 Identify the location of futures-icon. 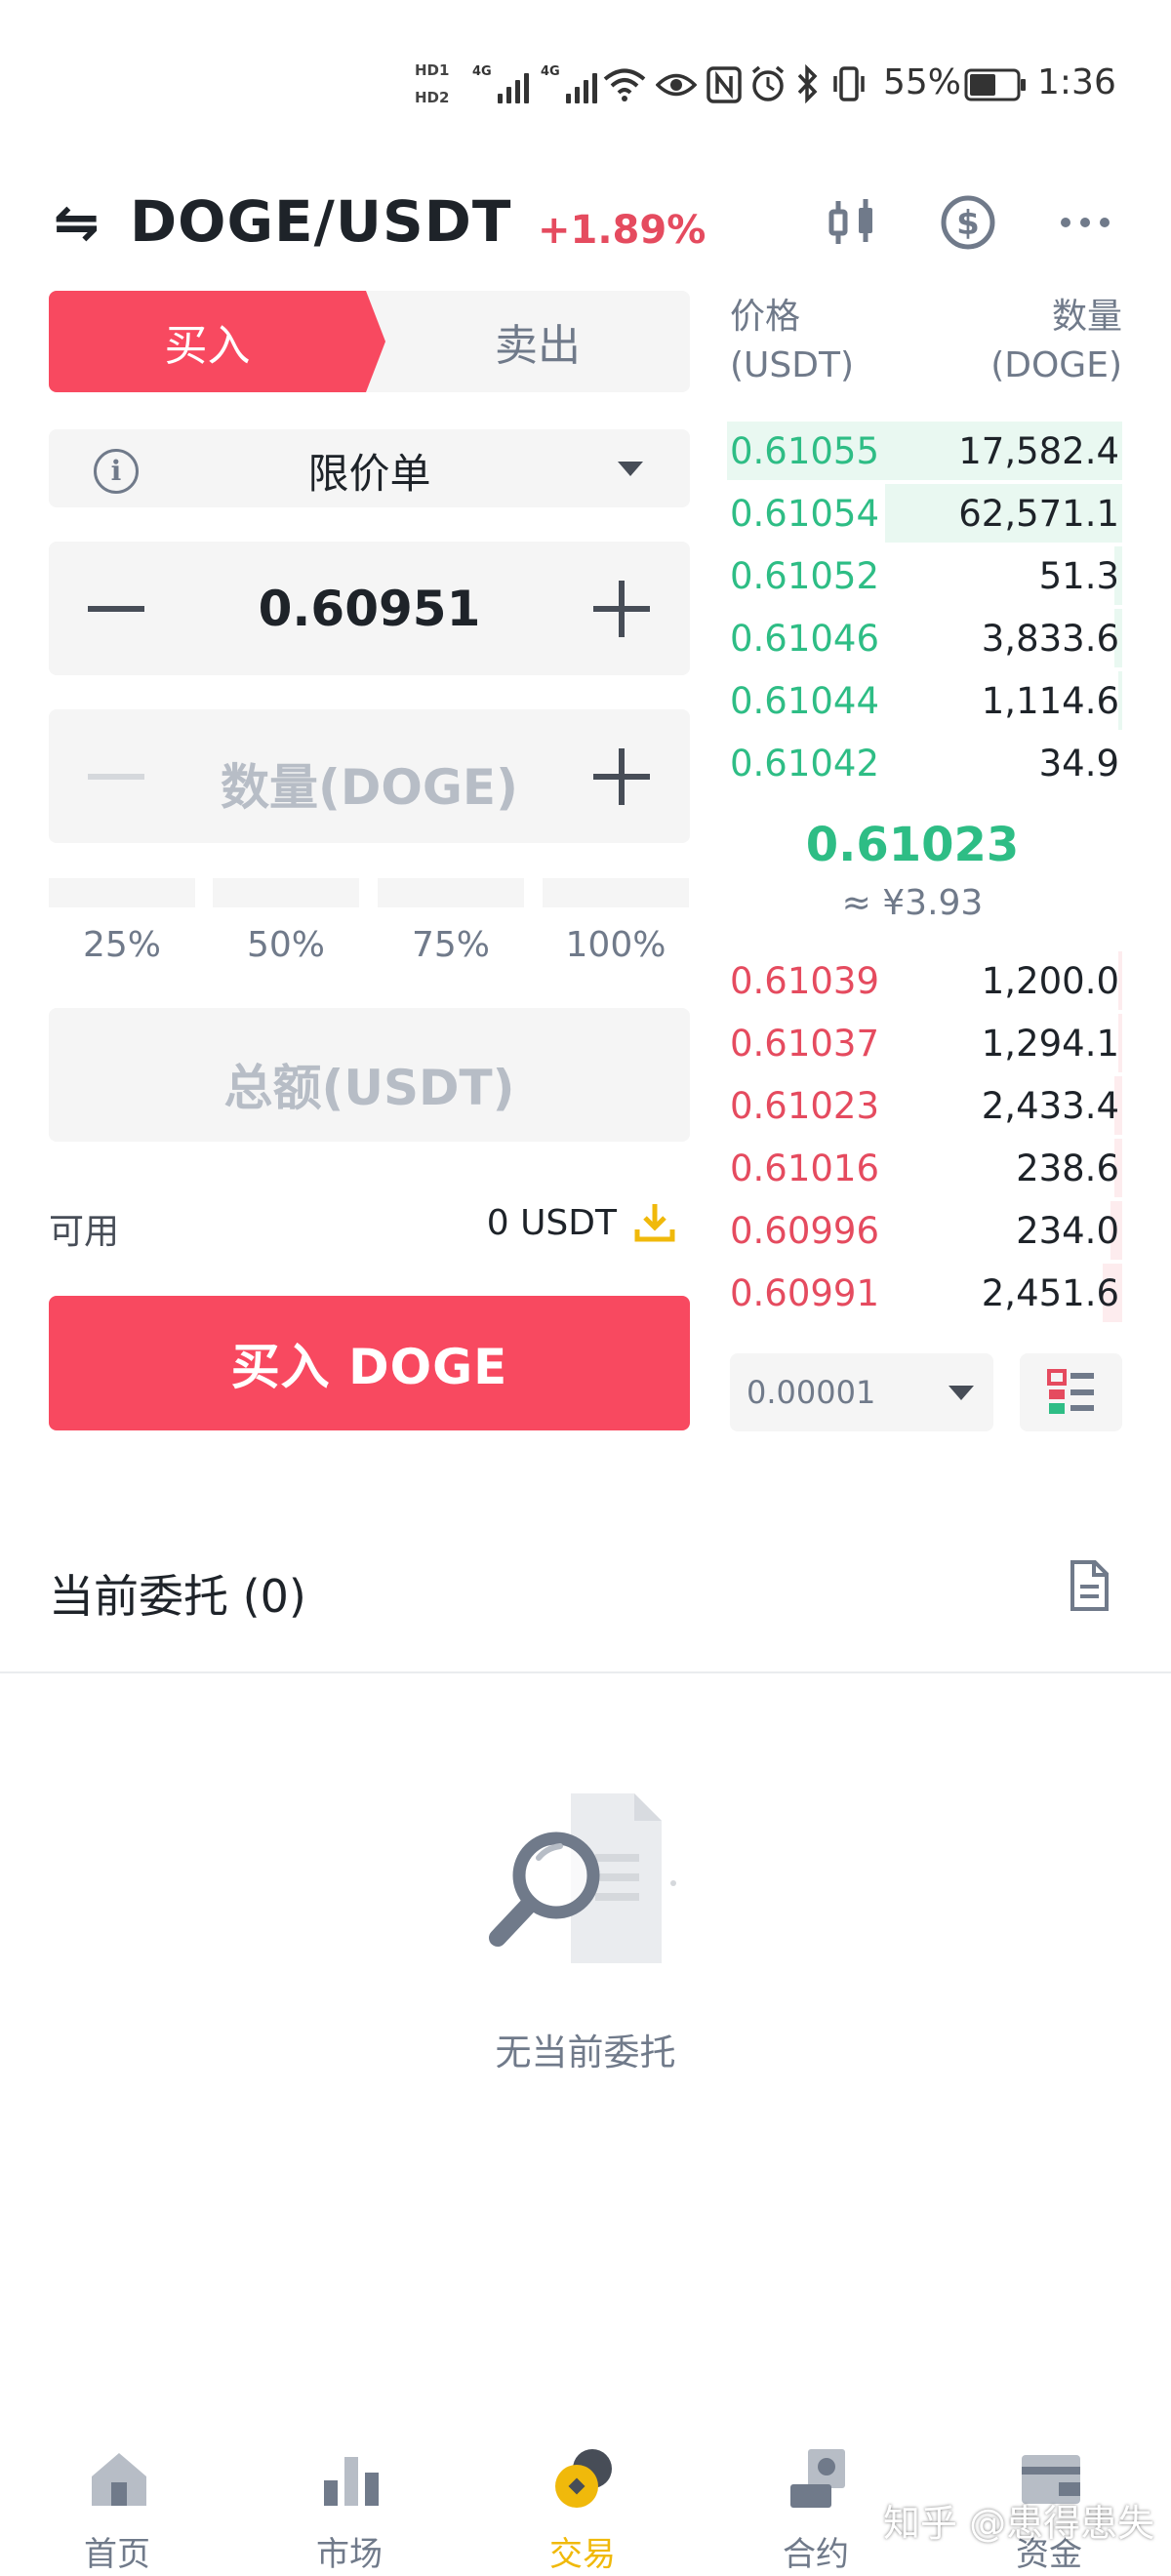
(817, 2478).